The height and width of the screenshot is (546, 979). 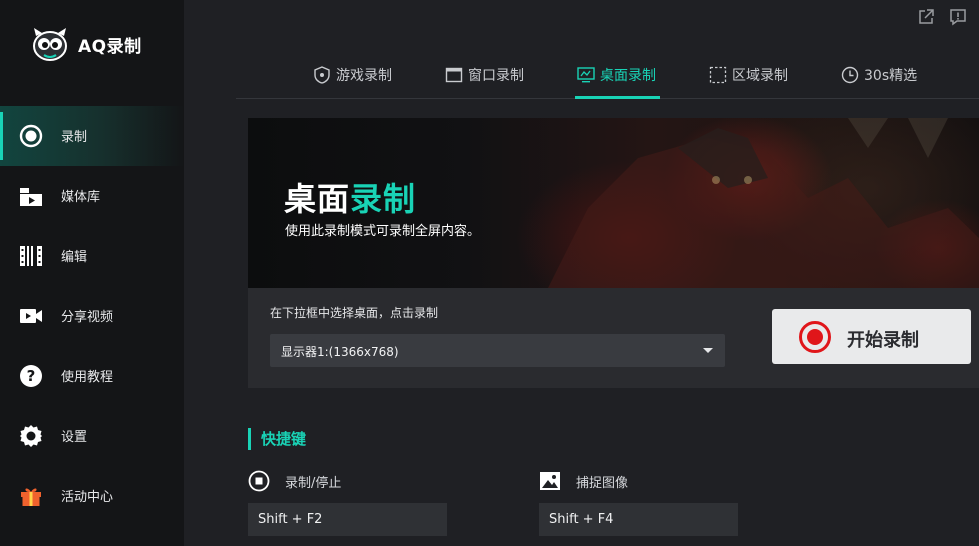 I want to click on clock-icon, so click(x=850, y=75).